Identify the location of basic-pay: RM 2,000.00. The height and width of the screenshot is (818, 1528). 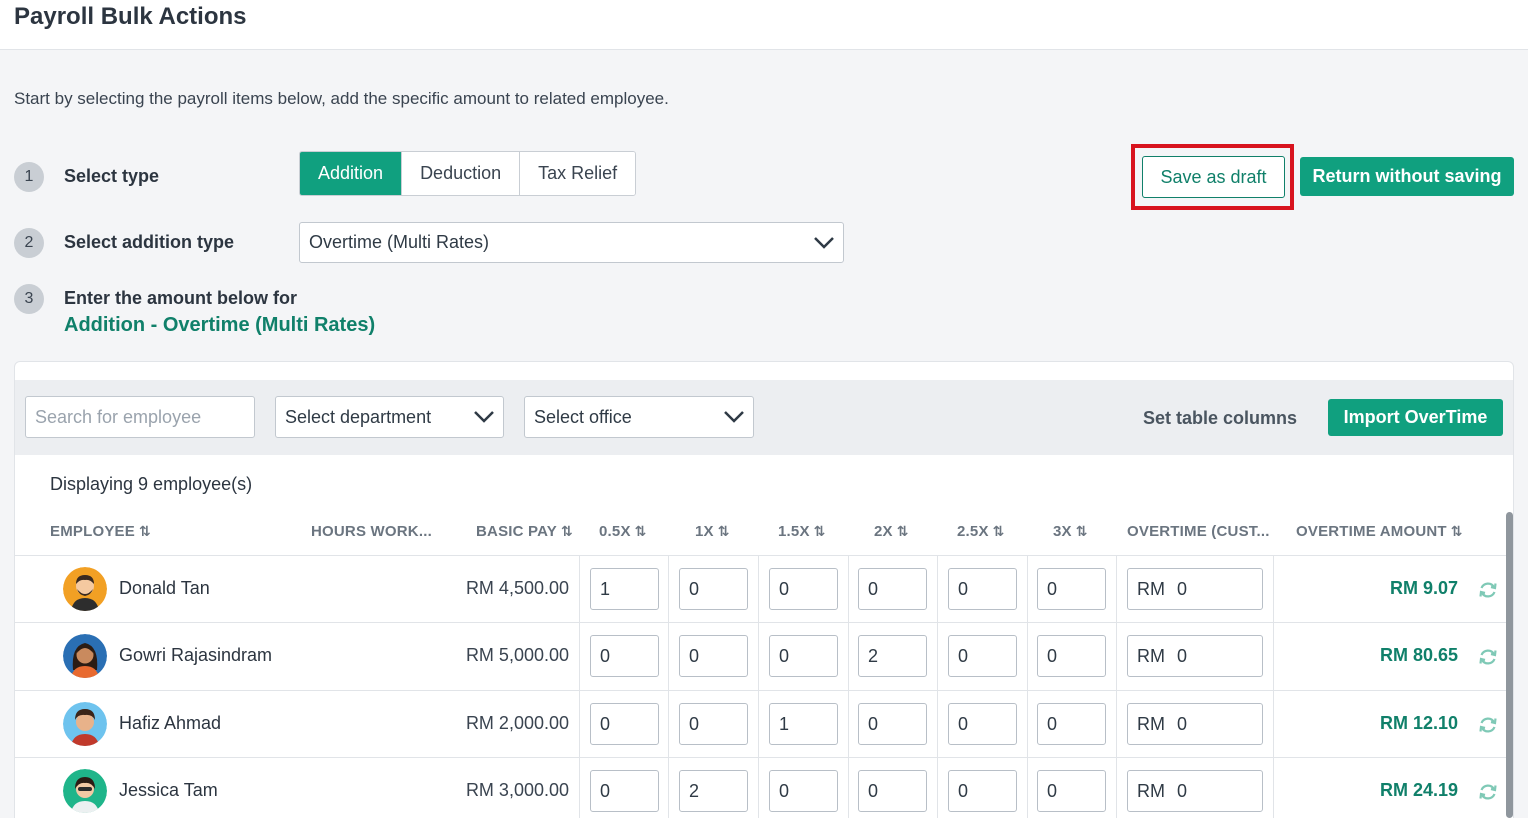
(517, 723).